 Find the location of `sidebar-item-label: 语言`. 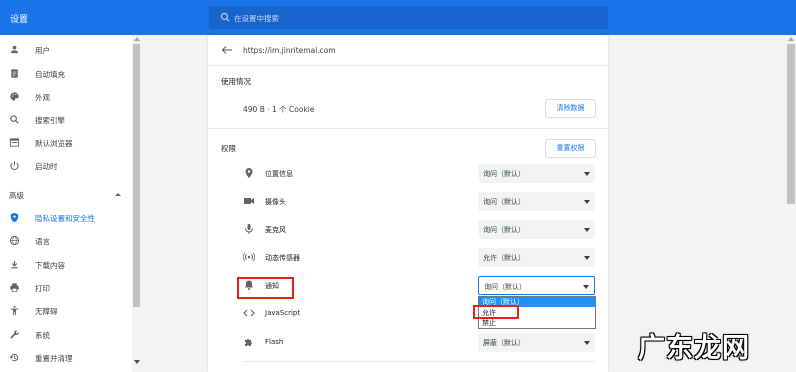

sidebar-item-label: 语言 is located at coordinates (42, 241).